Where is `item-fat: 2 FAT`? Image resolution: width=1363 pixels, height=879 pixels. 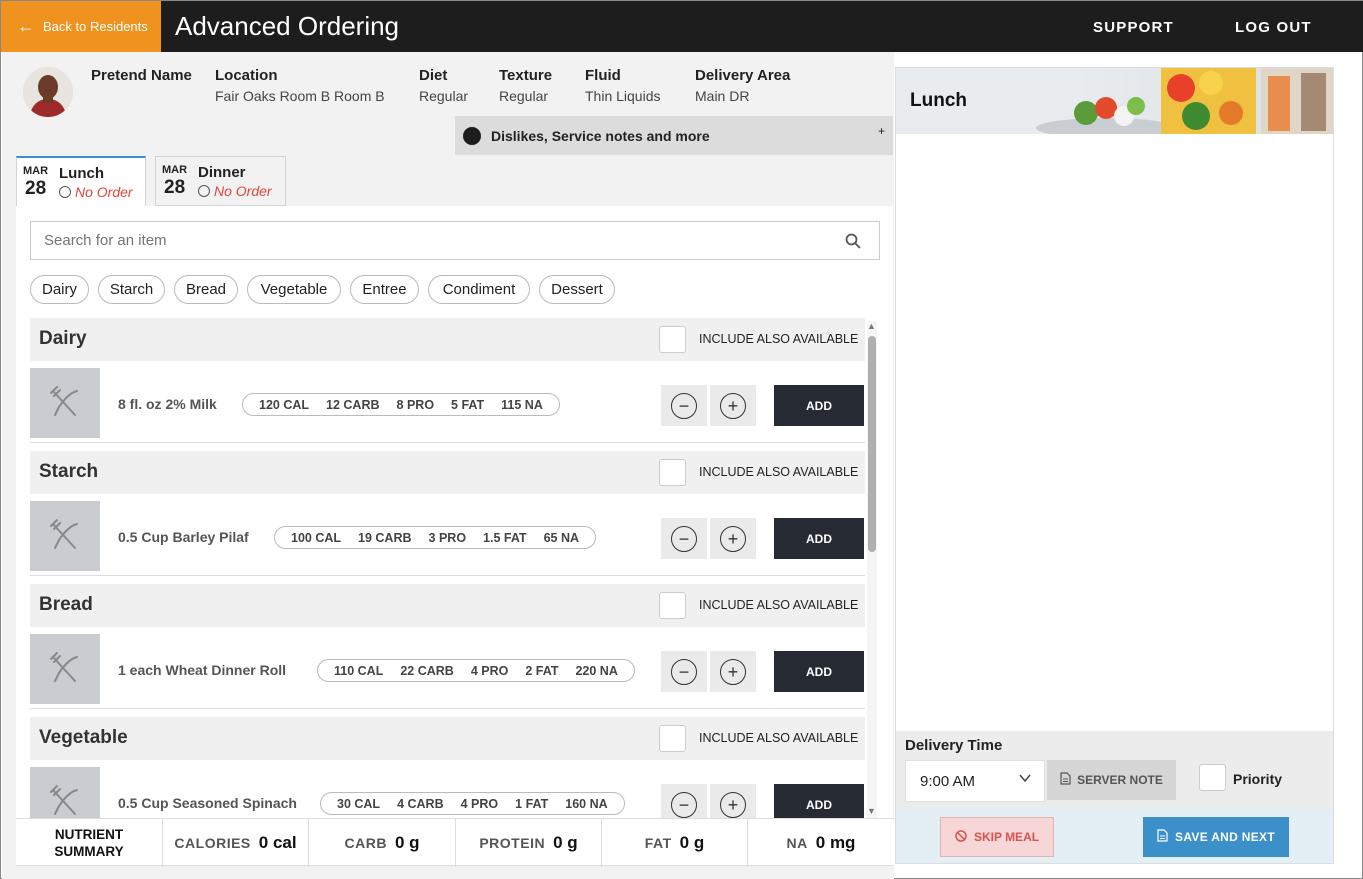 item-fat: 2 FAT is located at coordinates (542, 670).